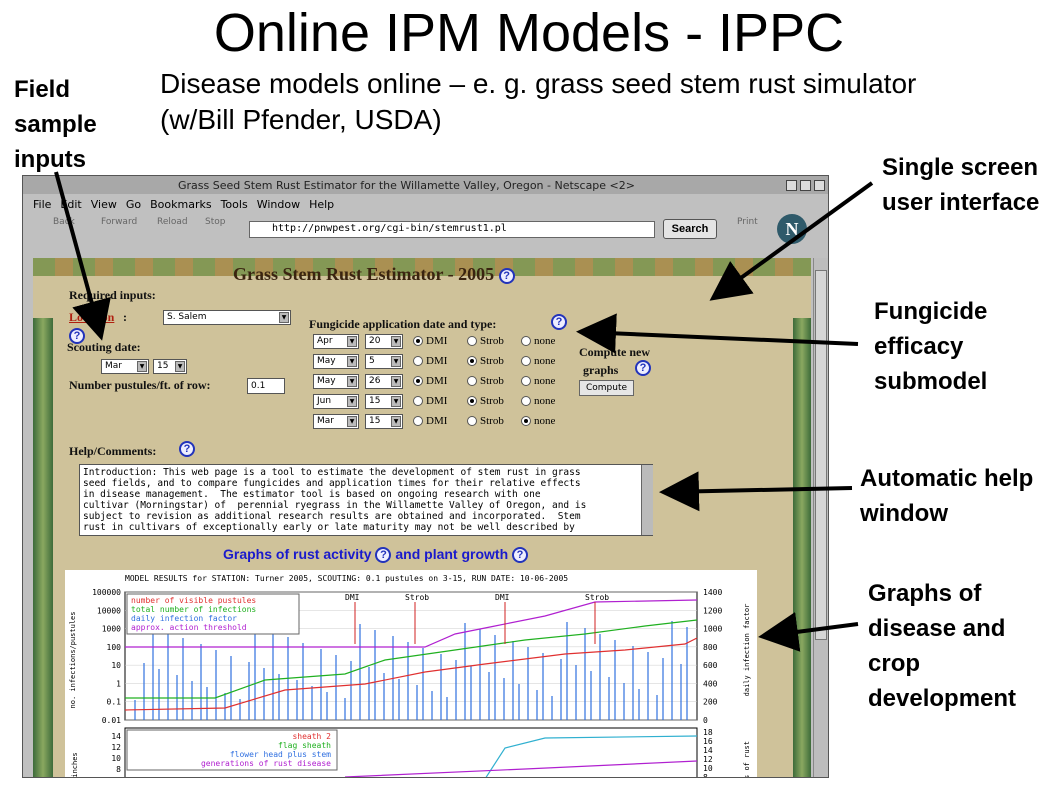  Describe the element at coordinates (808, 632) in the screenshot. I see `arrow-graphs` at that location.